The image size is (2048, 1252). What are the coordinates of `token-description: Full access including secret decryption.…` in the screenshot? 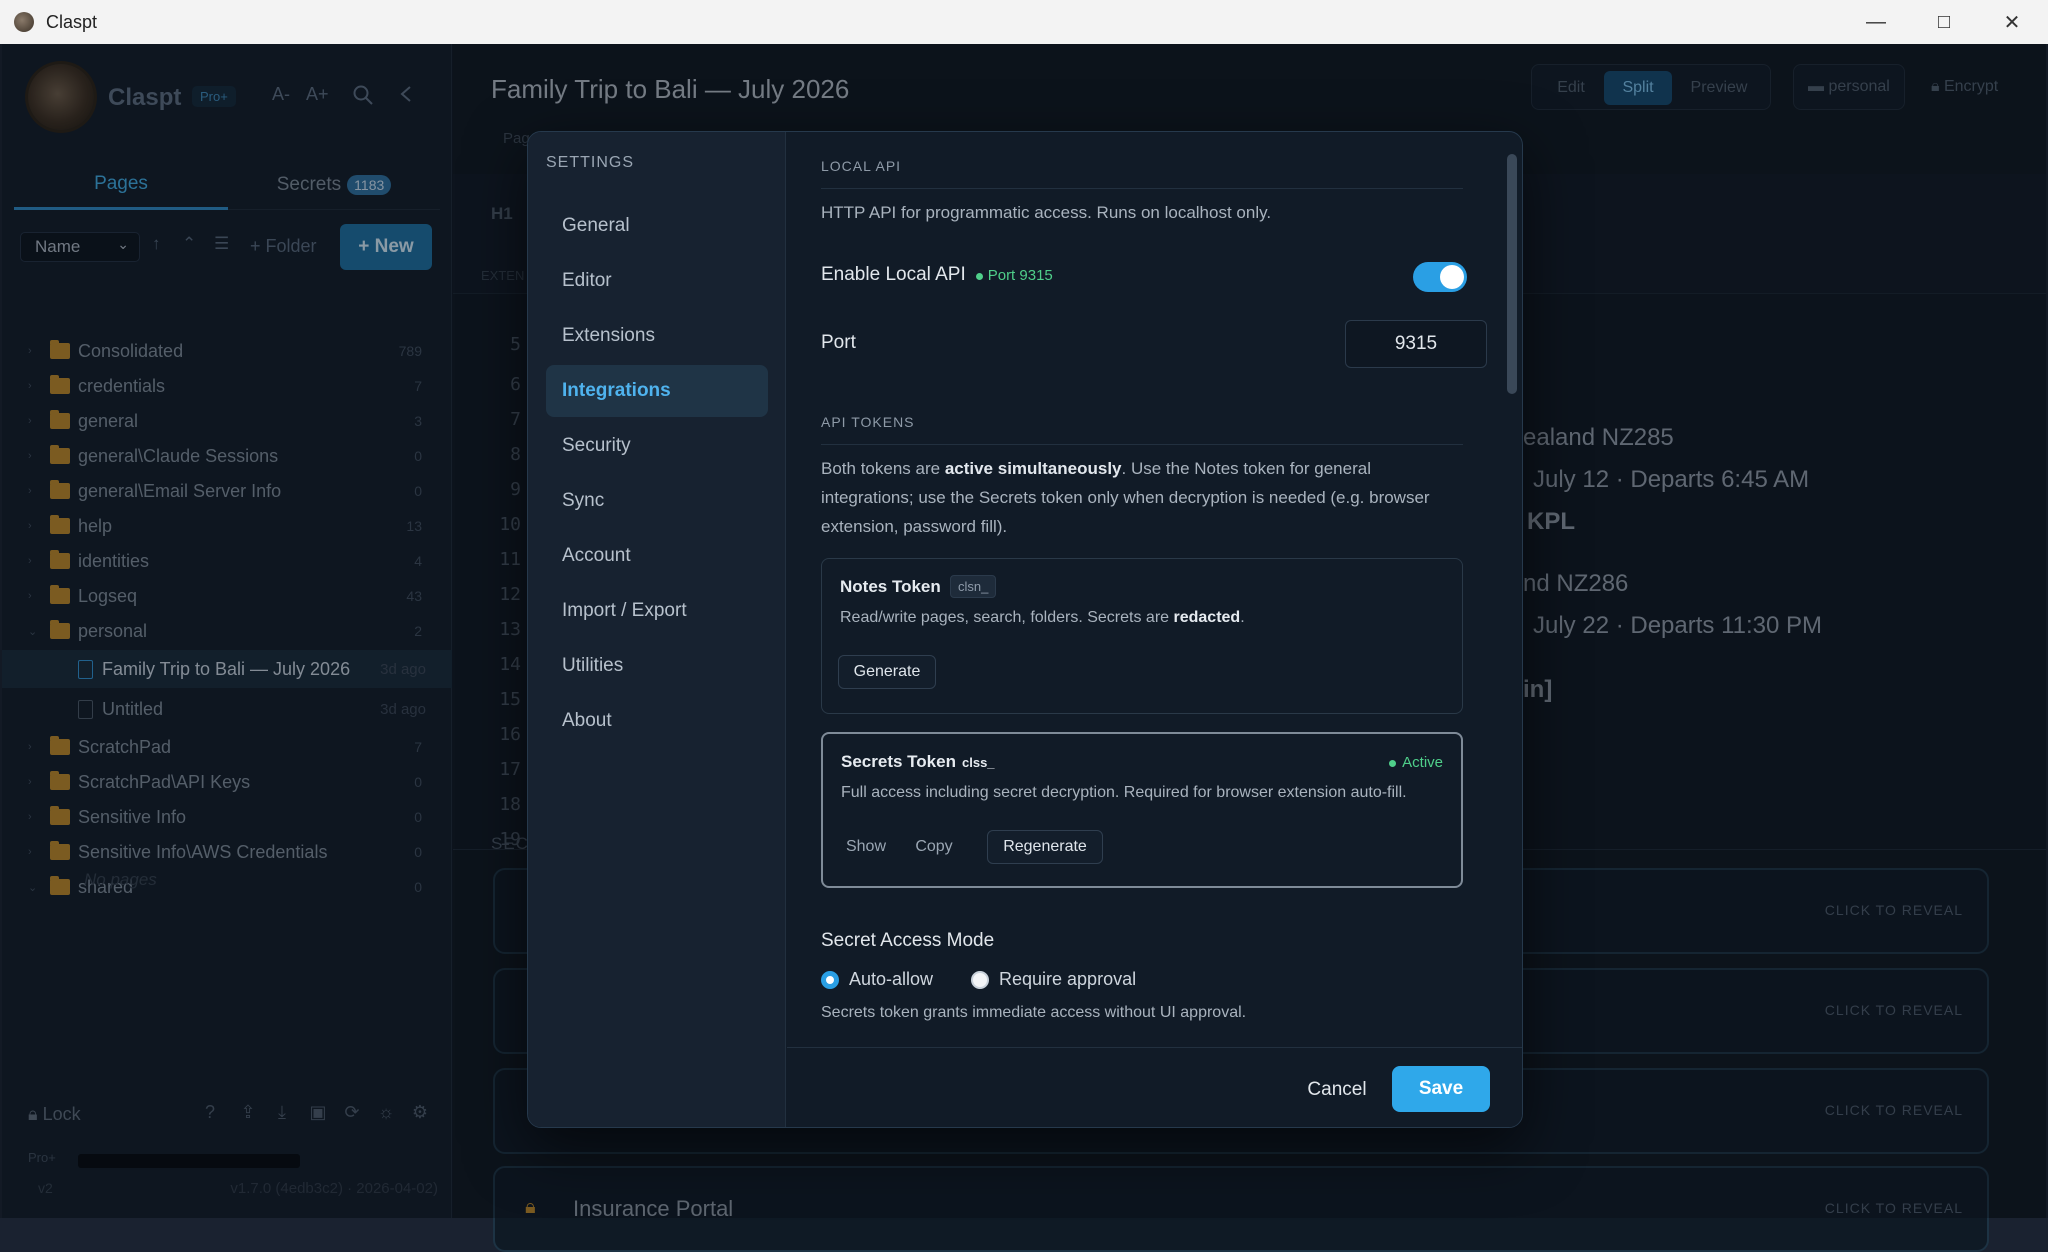 It's located at (1124, 792).